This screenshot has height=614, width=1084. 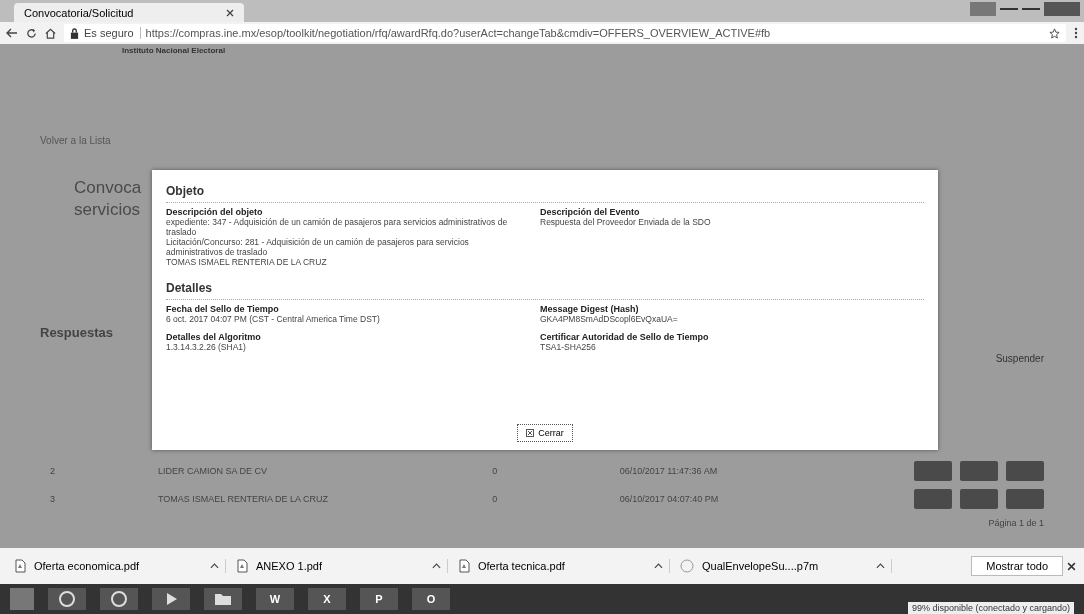 What do you see at coordinates (687, 566) in the screenshot?
I see `file-icon` at bounding box center [687, 566].